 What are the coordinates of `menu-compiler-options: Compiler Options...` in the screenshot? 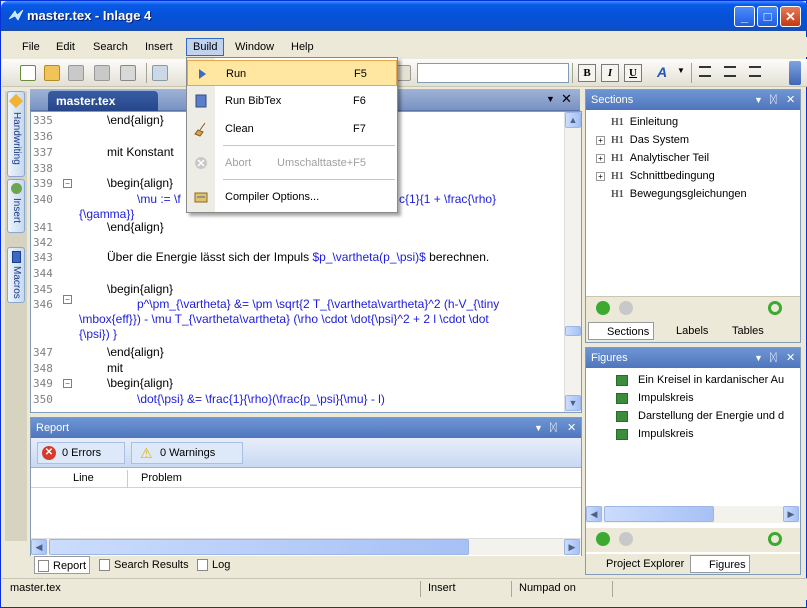 It's located at (292, 197).